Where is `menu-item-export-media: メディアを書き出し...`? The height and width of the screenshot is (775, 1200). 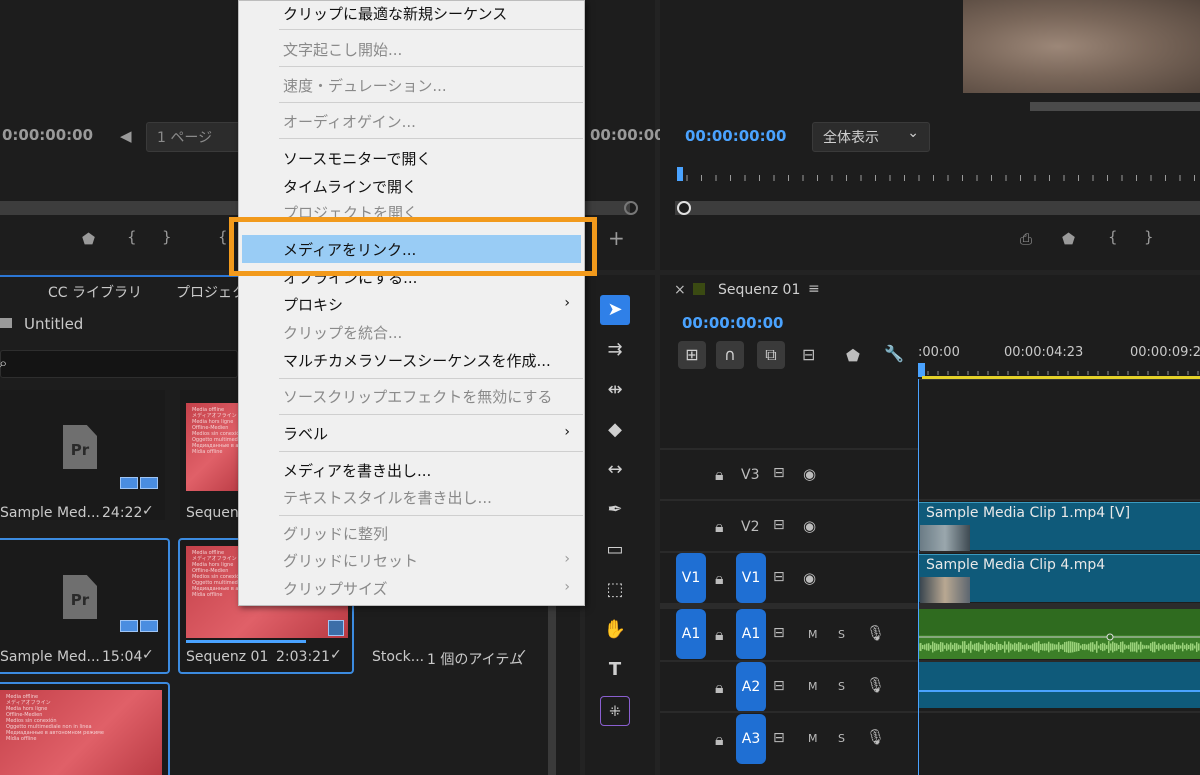 menu-item-export-media: メディアを書き出し... is located at coordinates (357, 470).